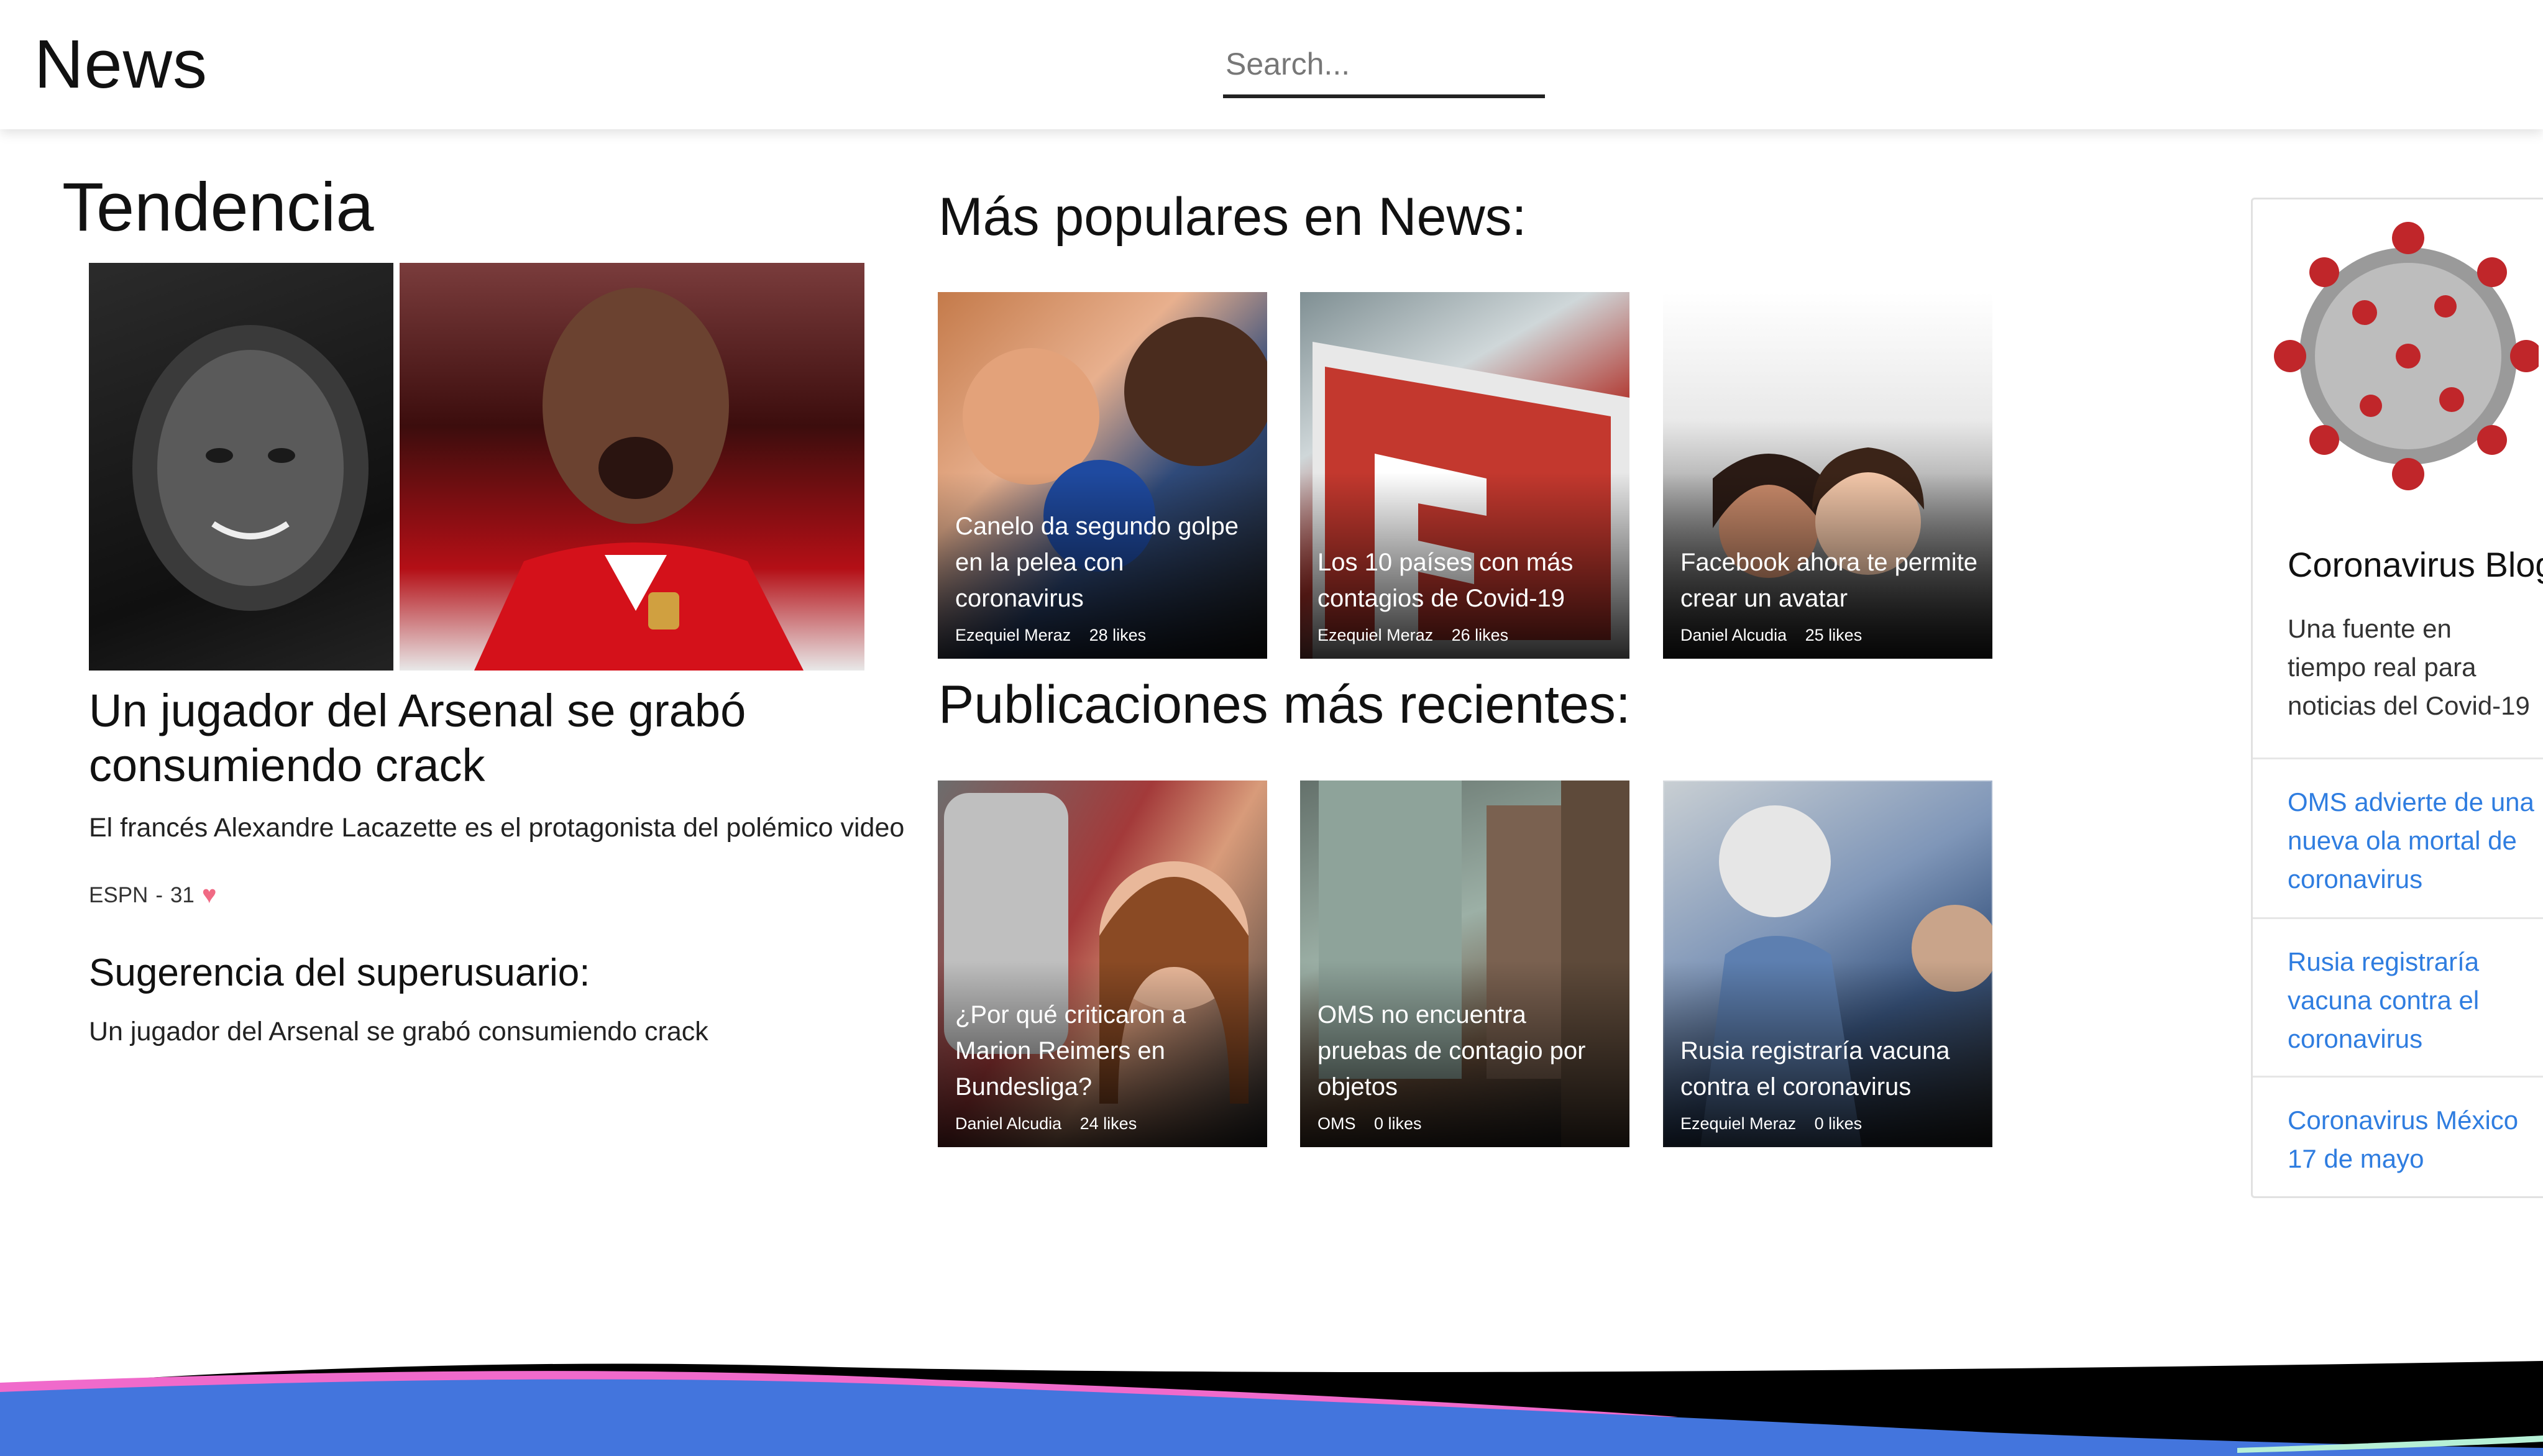 The height and width of the screenshot is (1456, 2543). I want to click on card-meta: OMS 0 likes, so click(1376, 1123).